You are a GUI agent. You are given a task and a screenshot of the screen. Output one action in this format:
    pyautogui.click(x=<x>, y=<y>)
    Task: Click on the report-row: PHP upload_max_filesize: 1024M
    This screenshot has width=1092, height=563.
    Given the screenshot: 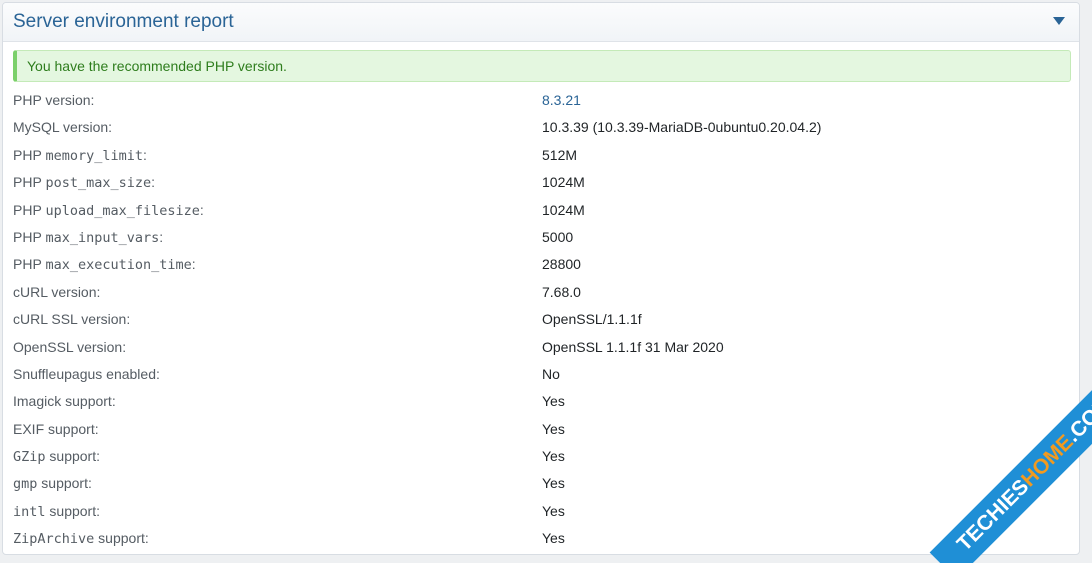 What is the action you would take?
    pyautogui.click(x=542, y=210)
    